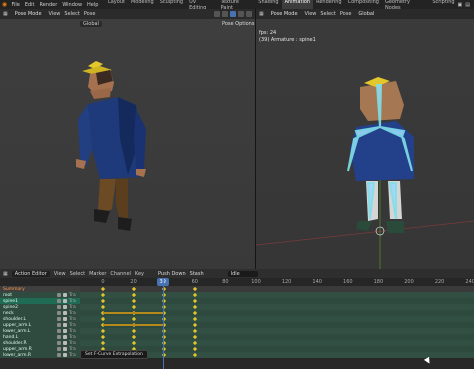 This screenshot has width=474, height=369. I want to click on blender-logo-icon: ◉, so click(4, 4).